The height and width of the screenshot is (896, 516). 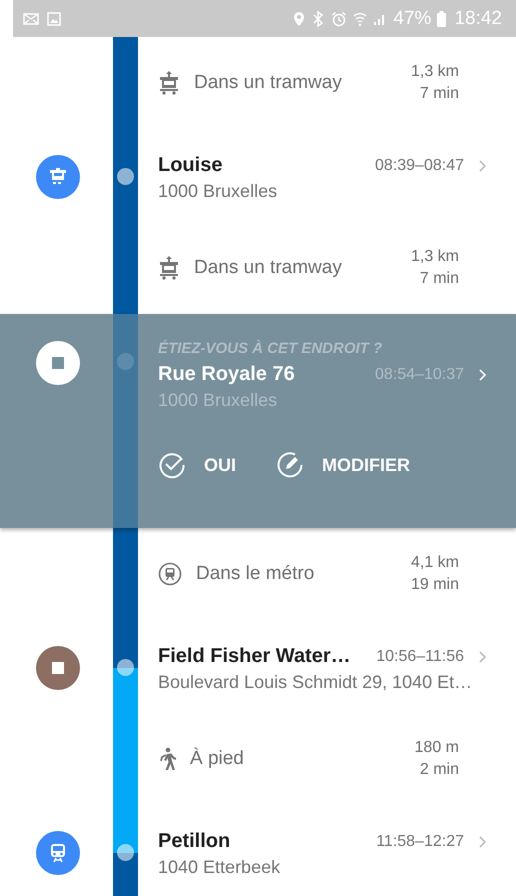 What do you see at coordinates (271, 348) in the screenshot?
I see `prompt-text: ÉTIEZ-VOUS À CET ENDROIT ?` at bounding box center [271, 348].